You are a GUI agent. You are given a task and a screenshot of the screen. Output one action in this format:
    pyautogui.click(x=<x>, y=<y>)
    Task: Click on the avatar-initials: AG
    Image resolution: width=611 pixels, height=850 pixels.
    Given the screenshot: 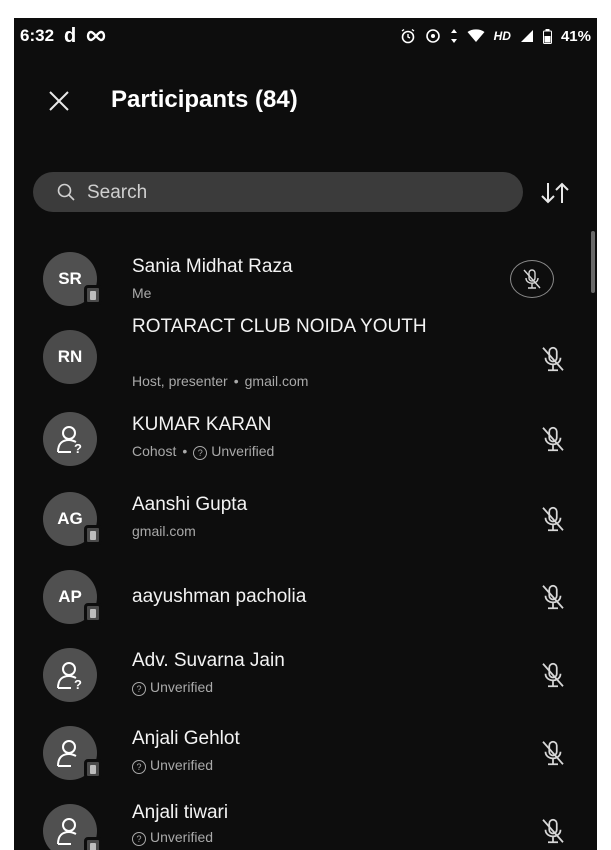 What is the action you would take?
    pyautogui.click(x=70, y=518)
    